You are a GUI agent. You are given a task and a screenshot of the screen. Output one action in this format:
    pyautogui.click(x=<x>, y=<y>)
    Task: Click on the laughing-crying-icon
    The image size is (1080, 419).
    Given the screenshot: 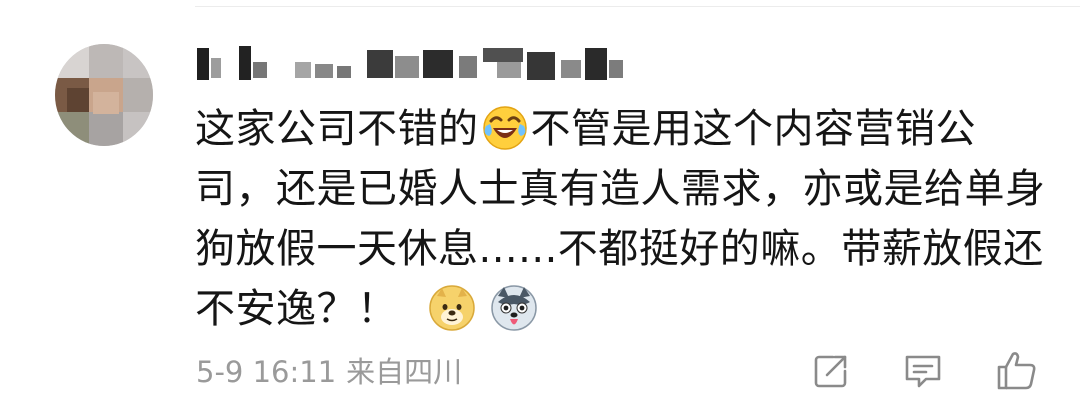 What is the action you would take?
    pyautogui.click(x=505, y=128)
    